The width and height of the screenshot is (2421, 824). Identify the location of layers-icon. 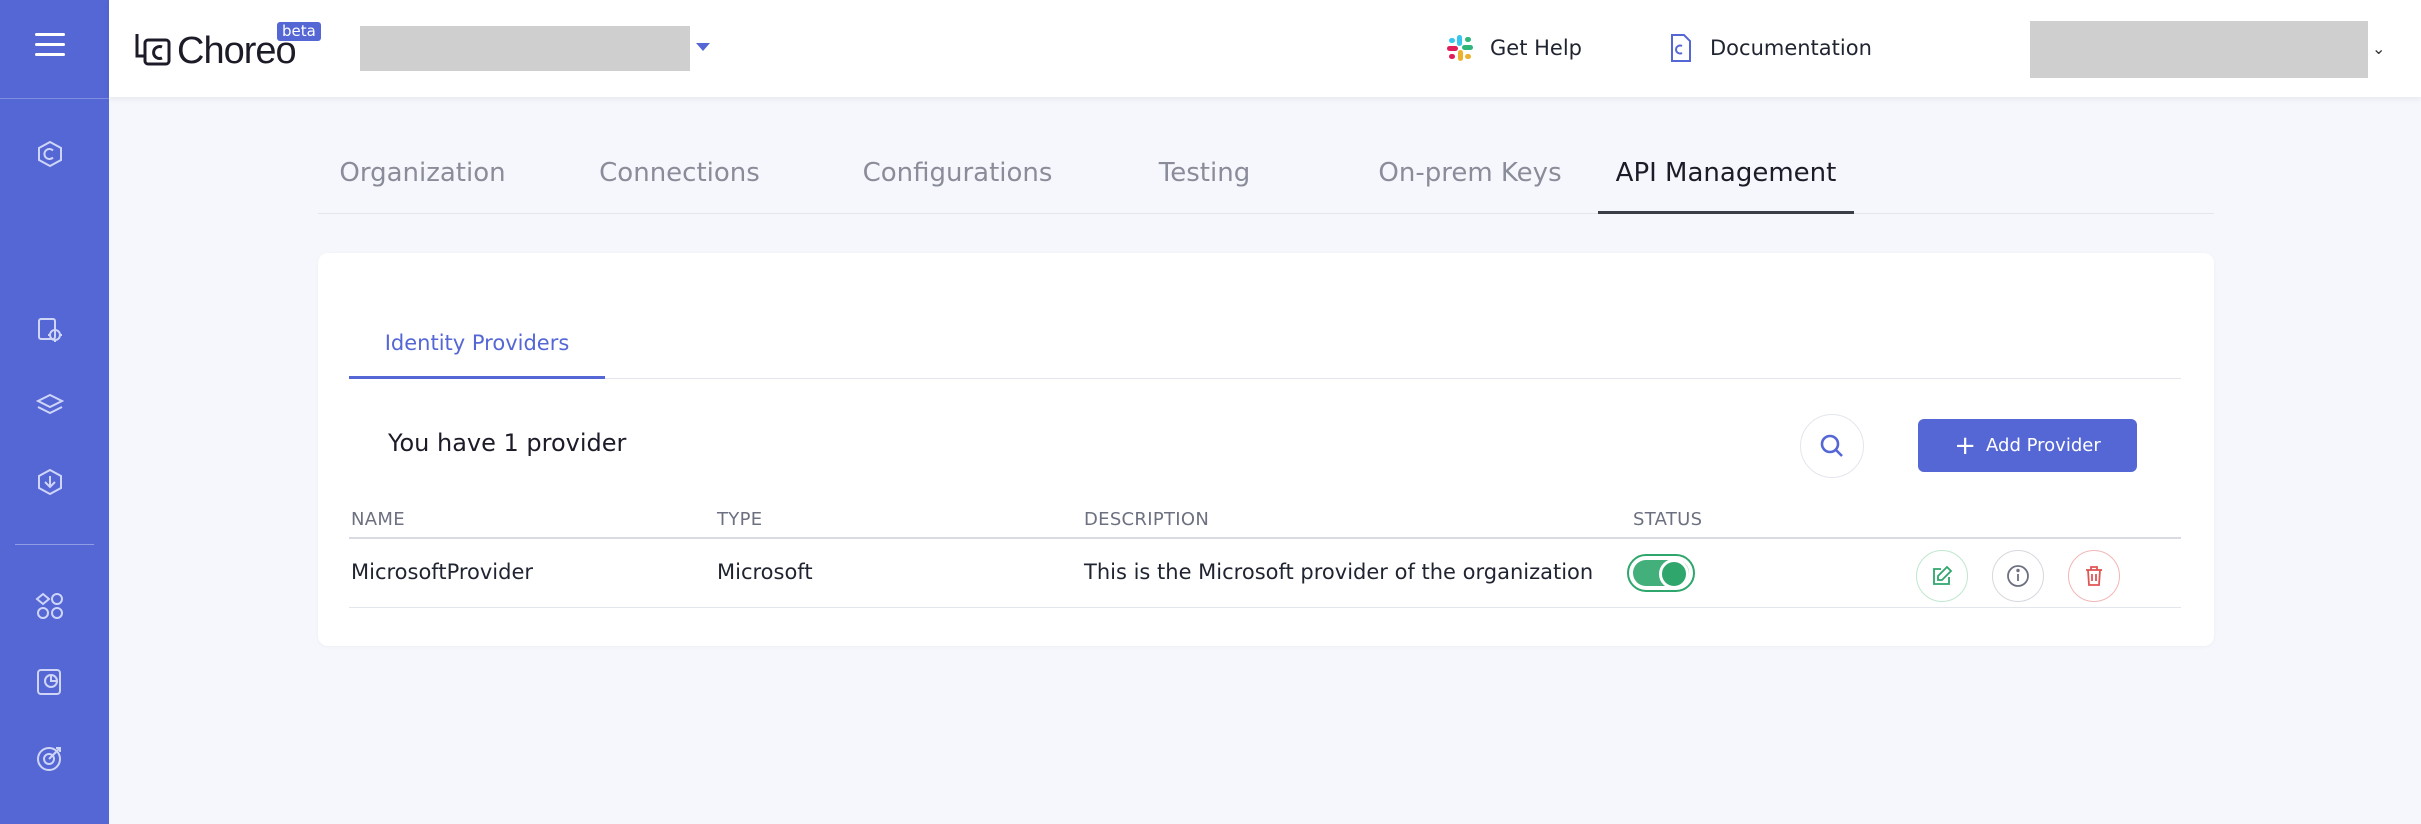
(50, 406).